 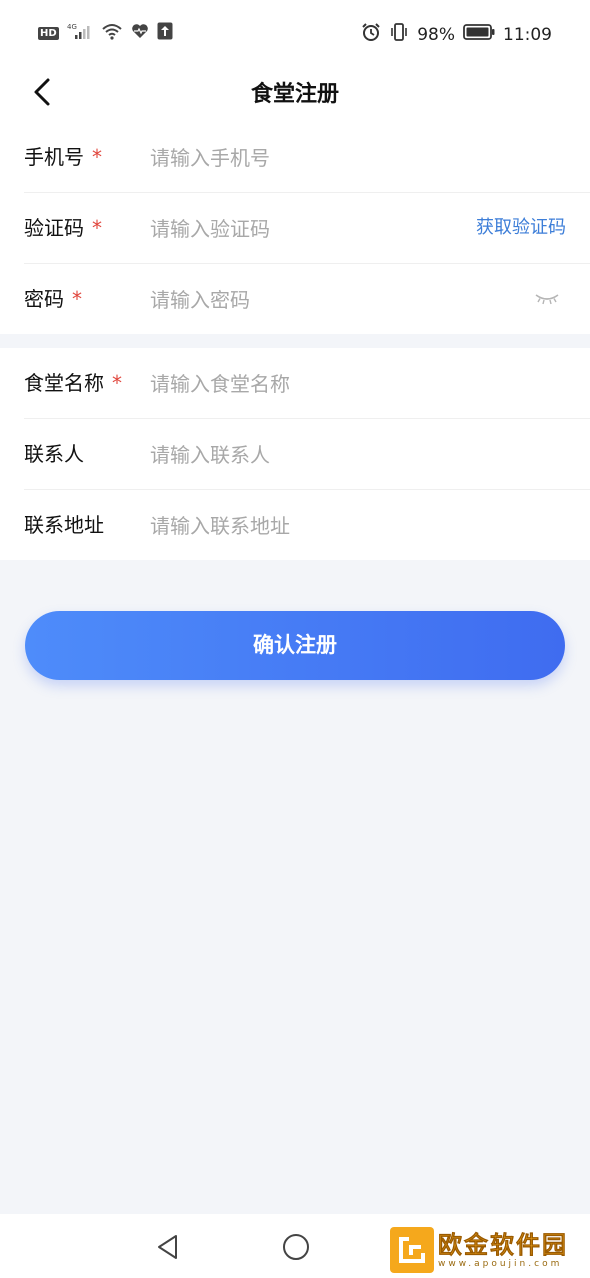 I want to click on clock: 11:09, so click(x=527, y=34).